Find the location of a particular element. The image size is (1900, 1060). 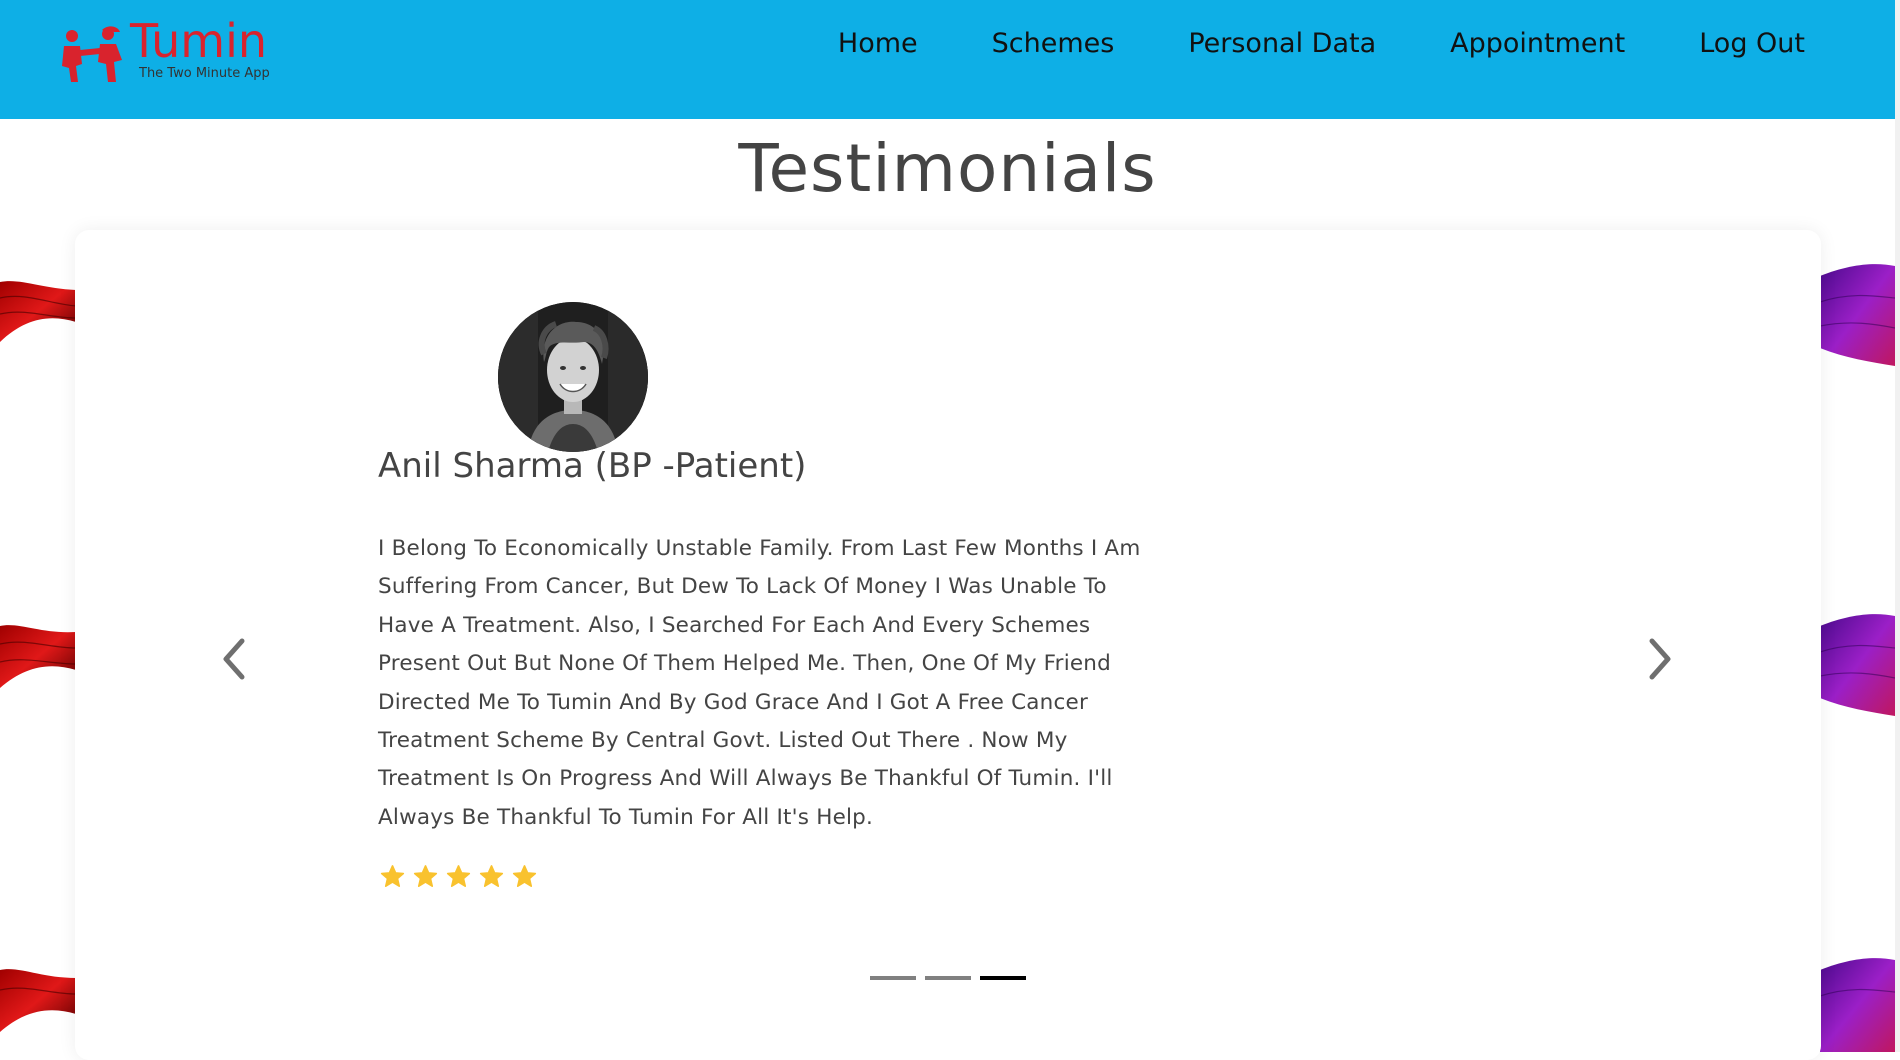

brand-logo: Tumin The Two Minute App is located at coordinates (173, 51).